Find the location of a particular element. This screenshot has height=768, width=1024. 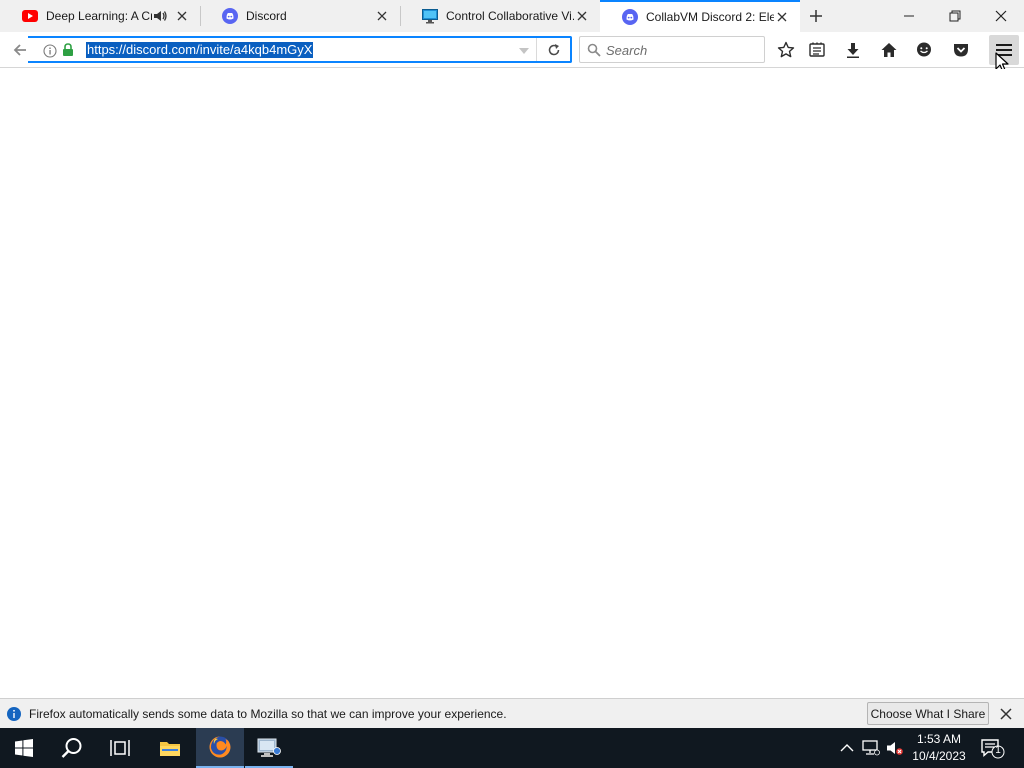

plus-icon is located at coordinates (816, 16).